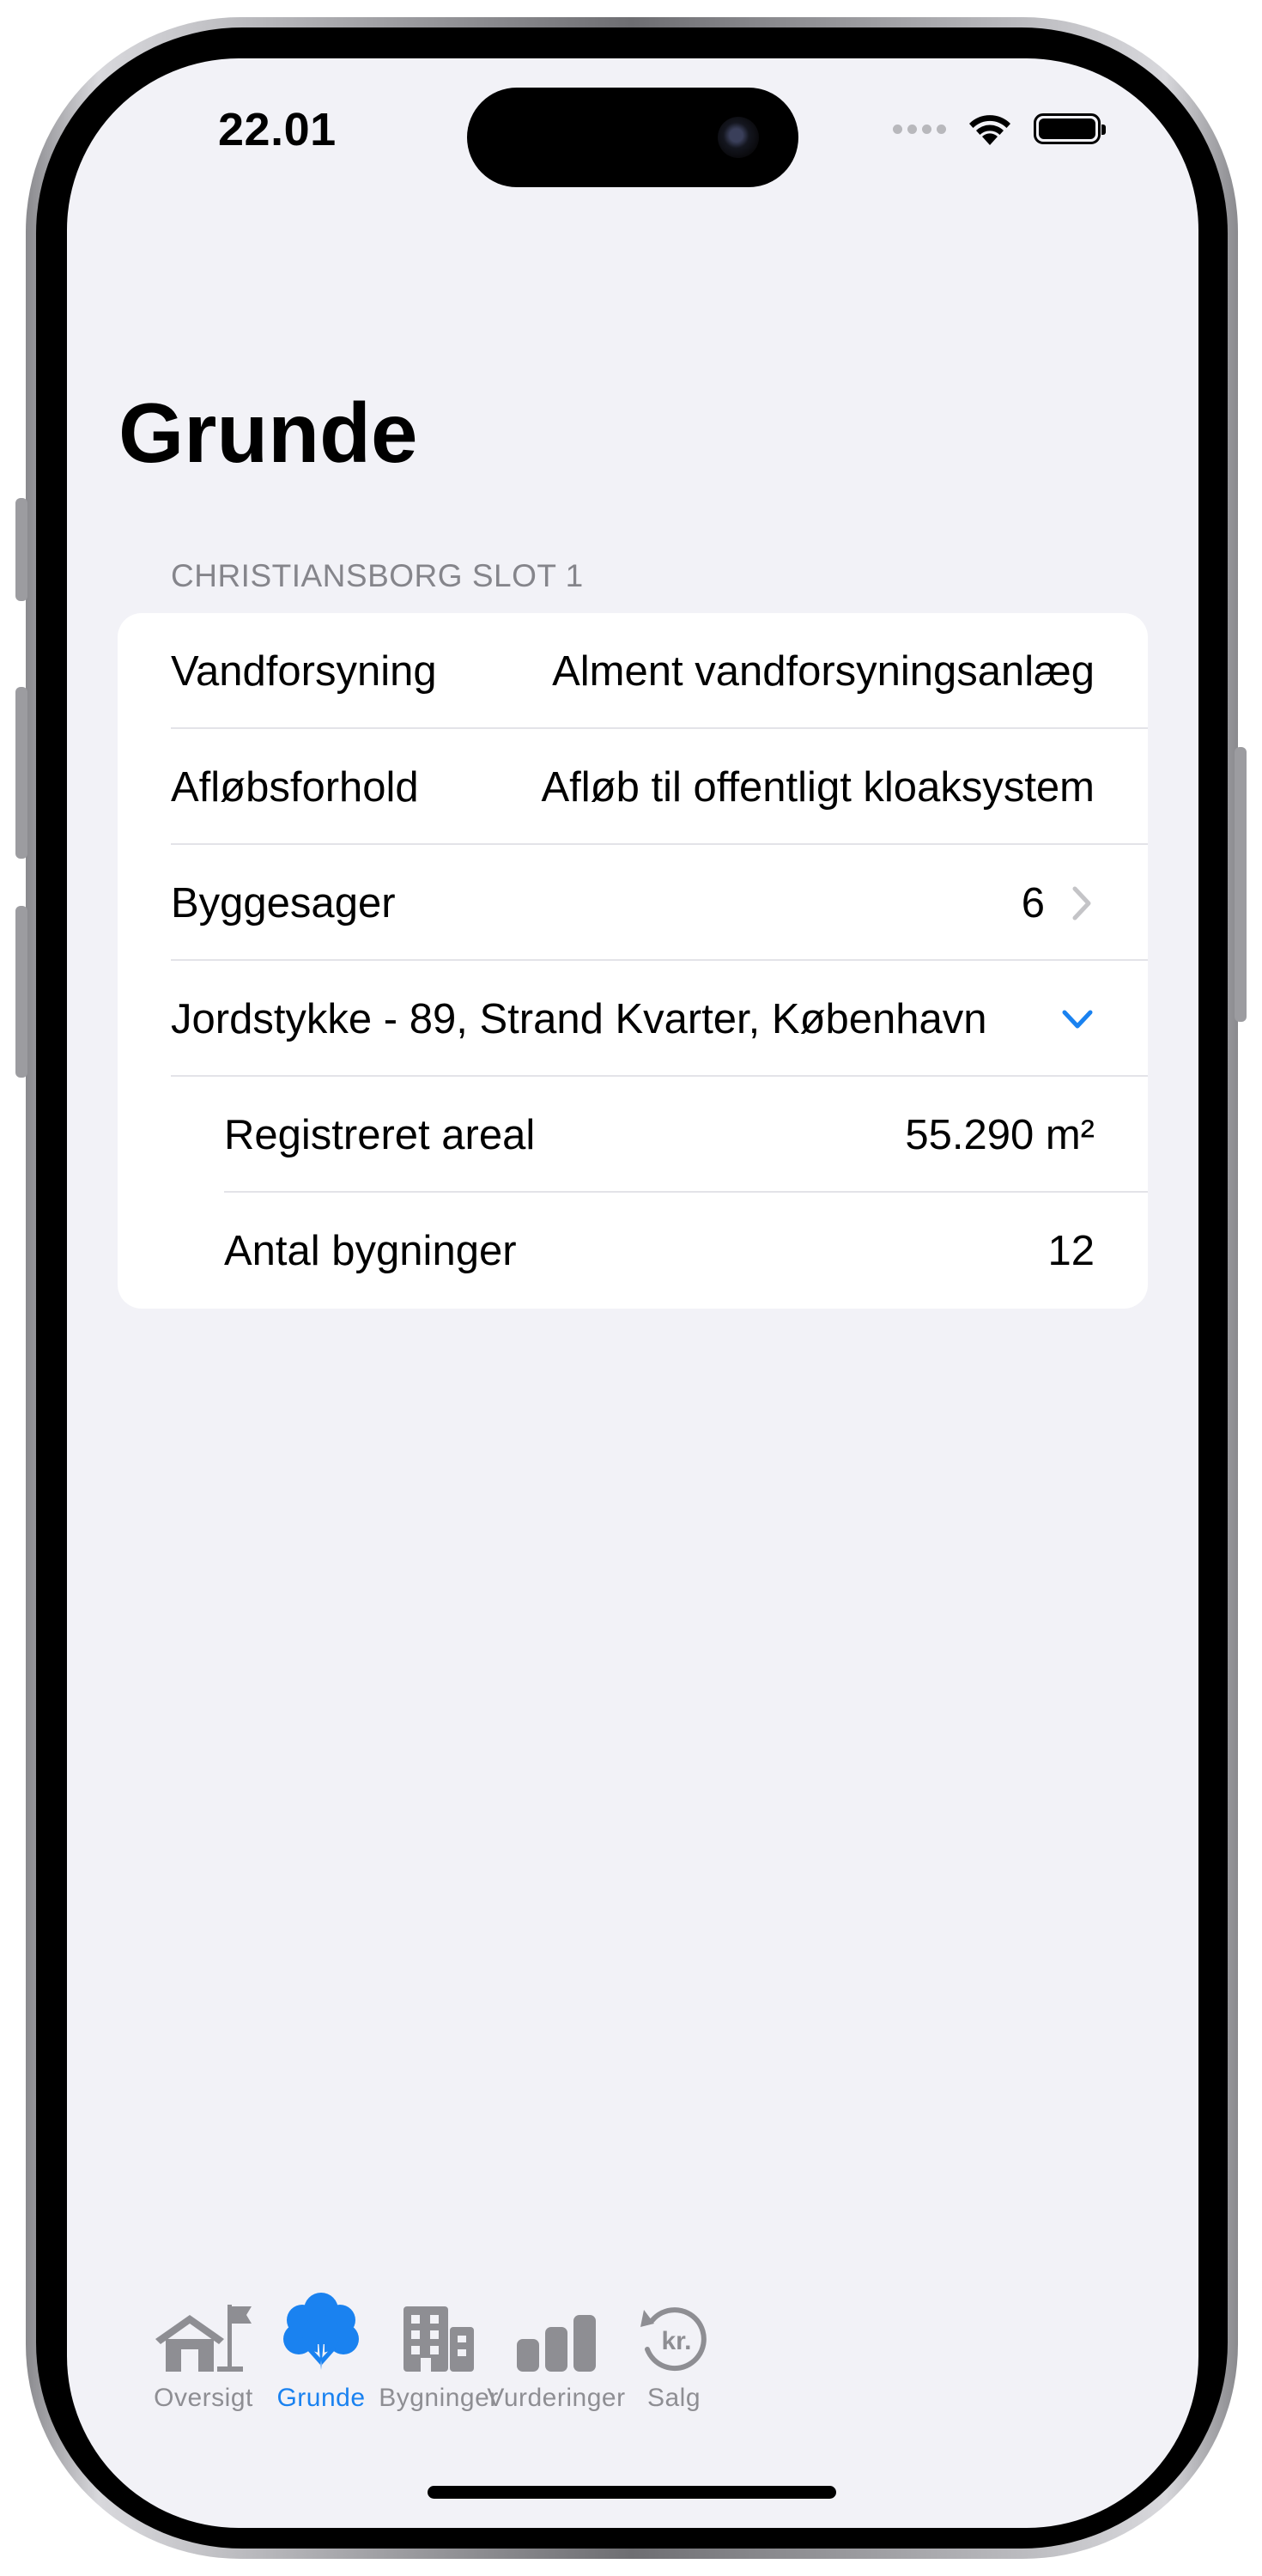 The image size is (1262, 2576). What do you see at coordinates (919, 129) in the screenshot?
I see `cellular-signal-icon` at bounding box center [919, 129].